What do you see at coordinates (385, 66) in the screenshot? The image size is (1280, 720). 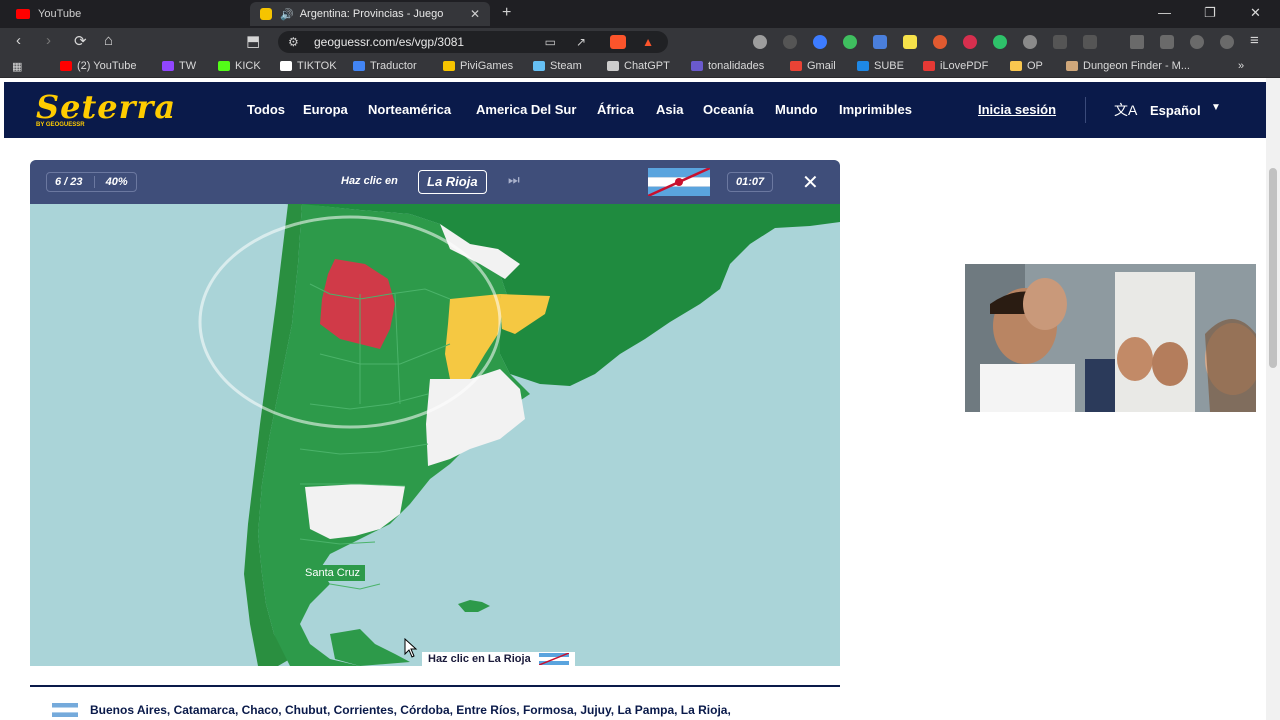 I see `bookmark-item: Traductor` at bounding box center [385, 66].